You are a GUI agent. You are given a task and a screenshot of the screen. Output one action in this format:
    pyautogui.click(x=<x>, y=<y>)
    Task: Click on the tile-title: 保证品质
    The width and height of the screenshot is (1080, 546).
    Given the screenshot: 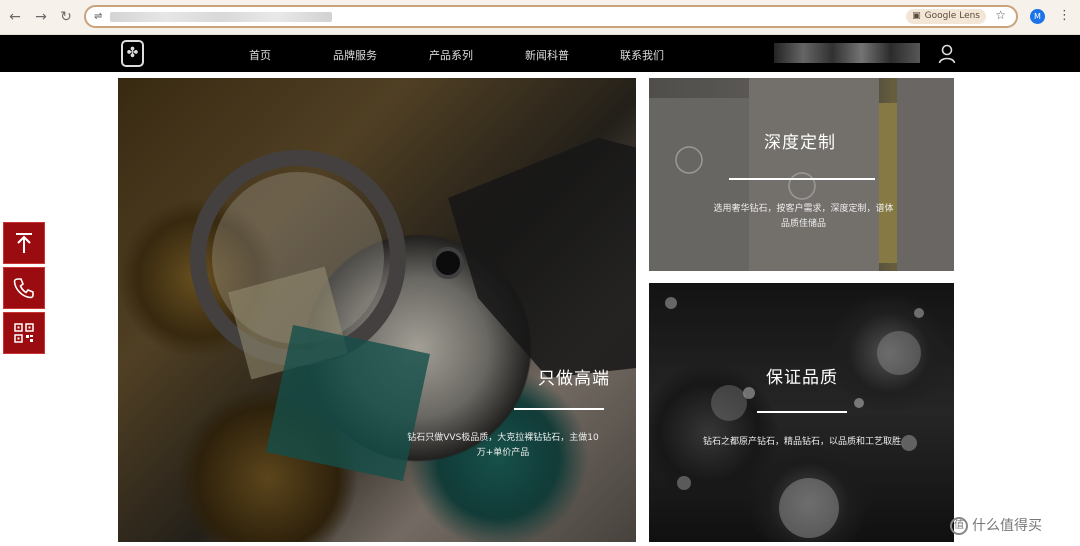 What is the action you would take?
    pyautogui.click(x=802, y=378)
    